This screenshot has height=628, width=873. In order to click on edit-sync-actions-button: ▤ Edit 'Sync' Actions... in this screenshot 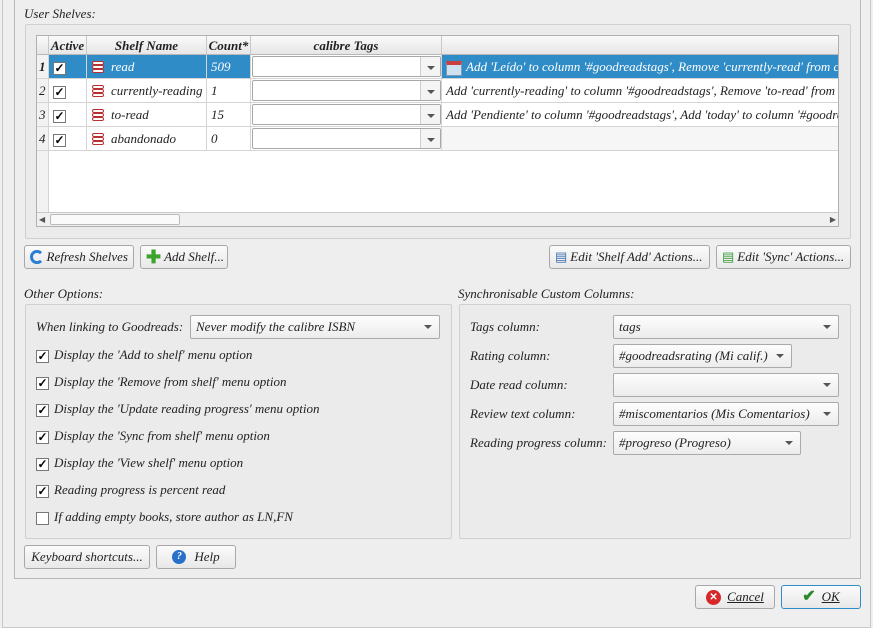, I will do `click(783, 257)`.